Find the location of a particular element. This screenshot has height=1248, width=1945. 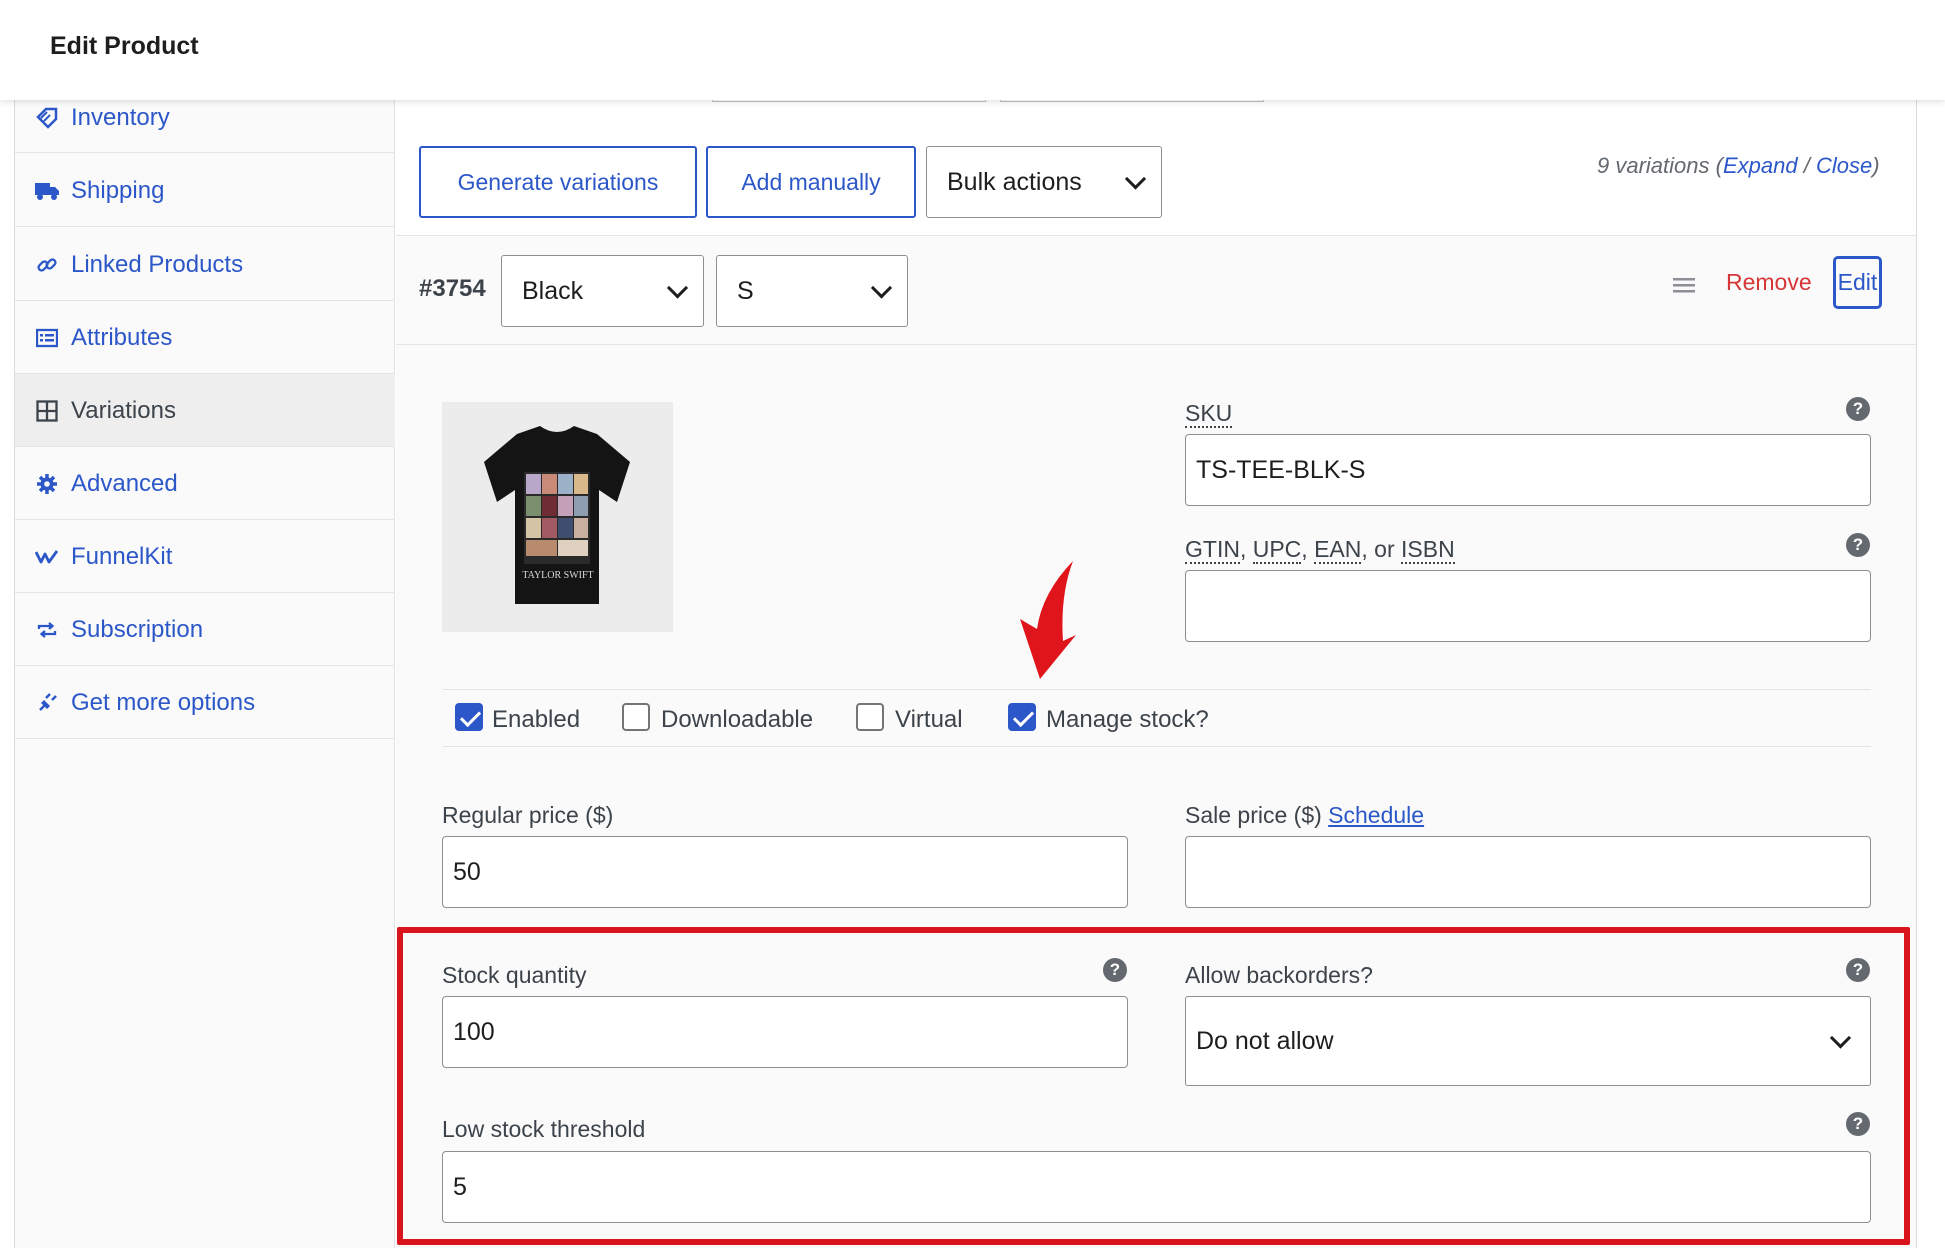

sku-label-text: SKU is located at coordinates (1209, 414).